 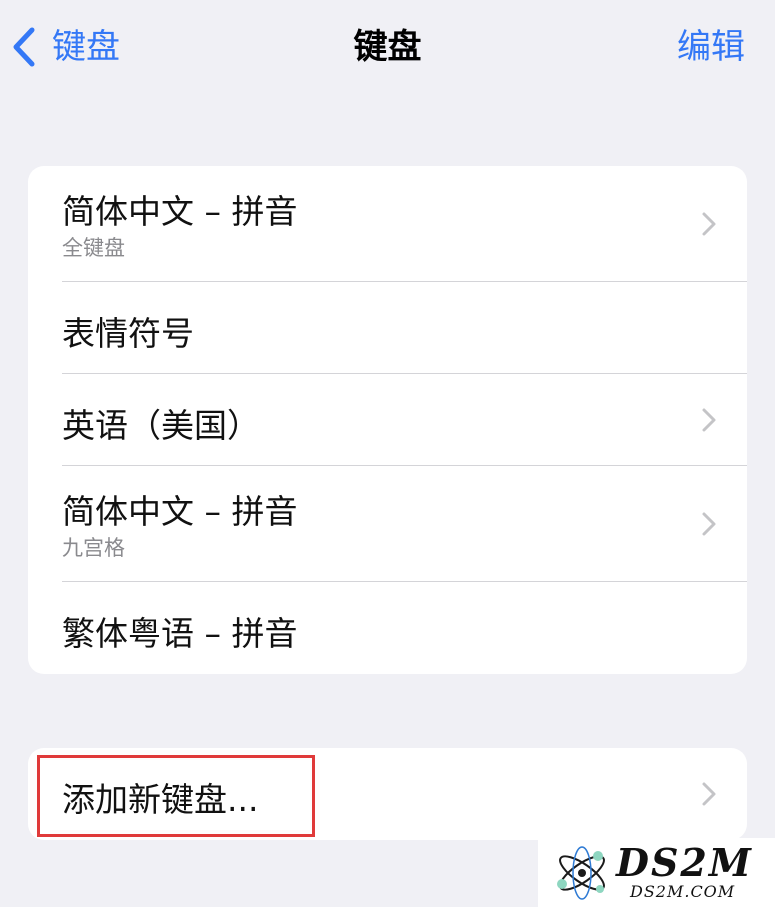 I want to click on navigation-bar: 键盘 键盘 编辑, so click(x=387, y=47).